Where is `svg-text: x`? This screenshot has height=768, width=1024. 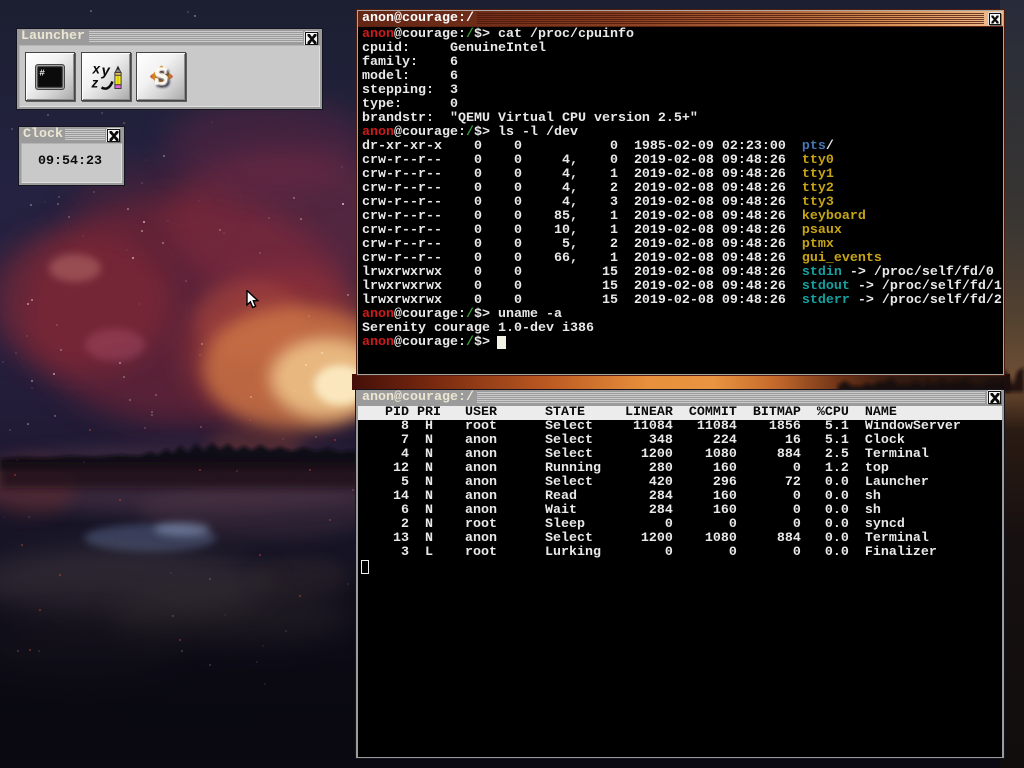
svg-text: x is located at coordinates (95, 70).